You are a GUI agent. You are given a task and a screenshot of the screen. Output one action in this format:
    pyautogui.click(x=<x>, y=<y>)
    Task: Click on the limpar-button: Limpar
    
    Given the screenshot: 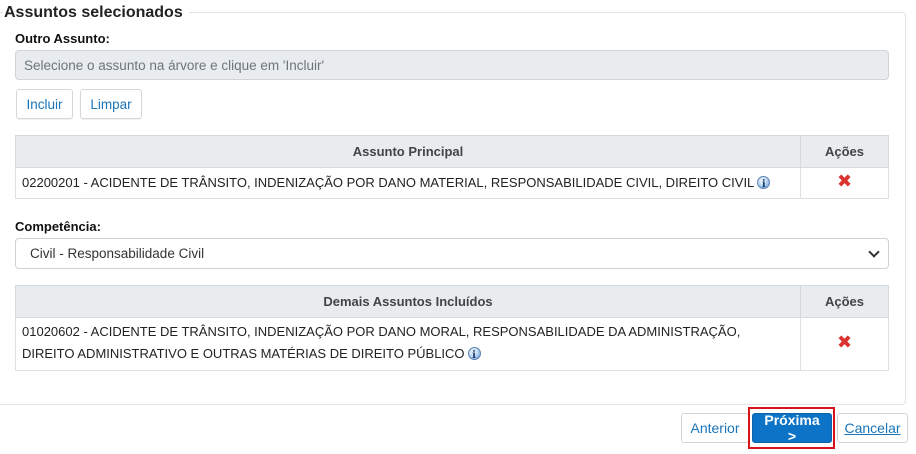 What is the action you would take?
    pyautogui.click(x=111, y=104)
    